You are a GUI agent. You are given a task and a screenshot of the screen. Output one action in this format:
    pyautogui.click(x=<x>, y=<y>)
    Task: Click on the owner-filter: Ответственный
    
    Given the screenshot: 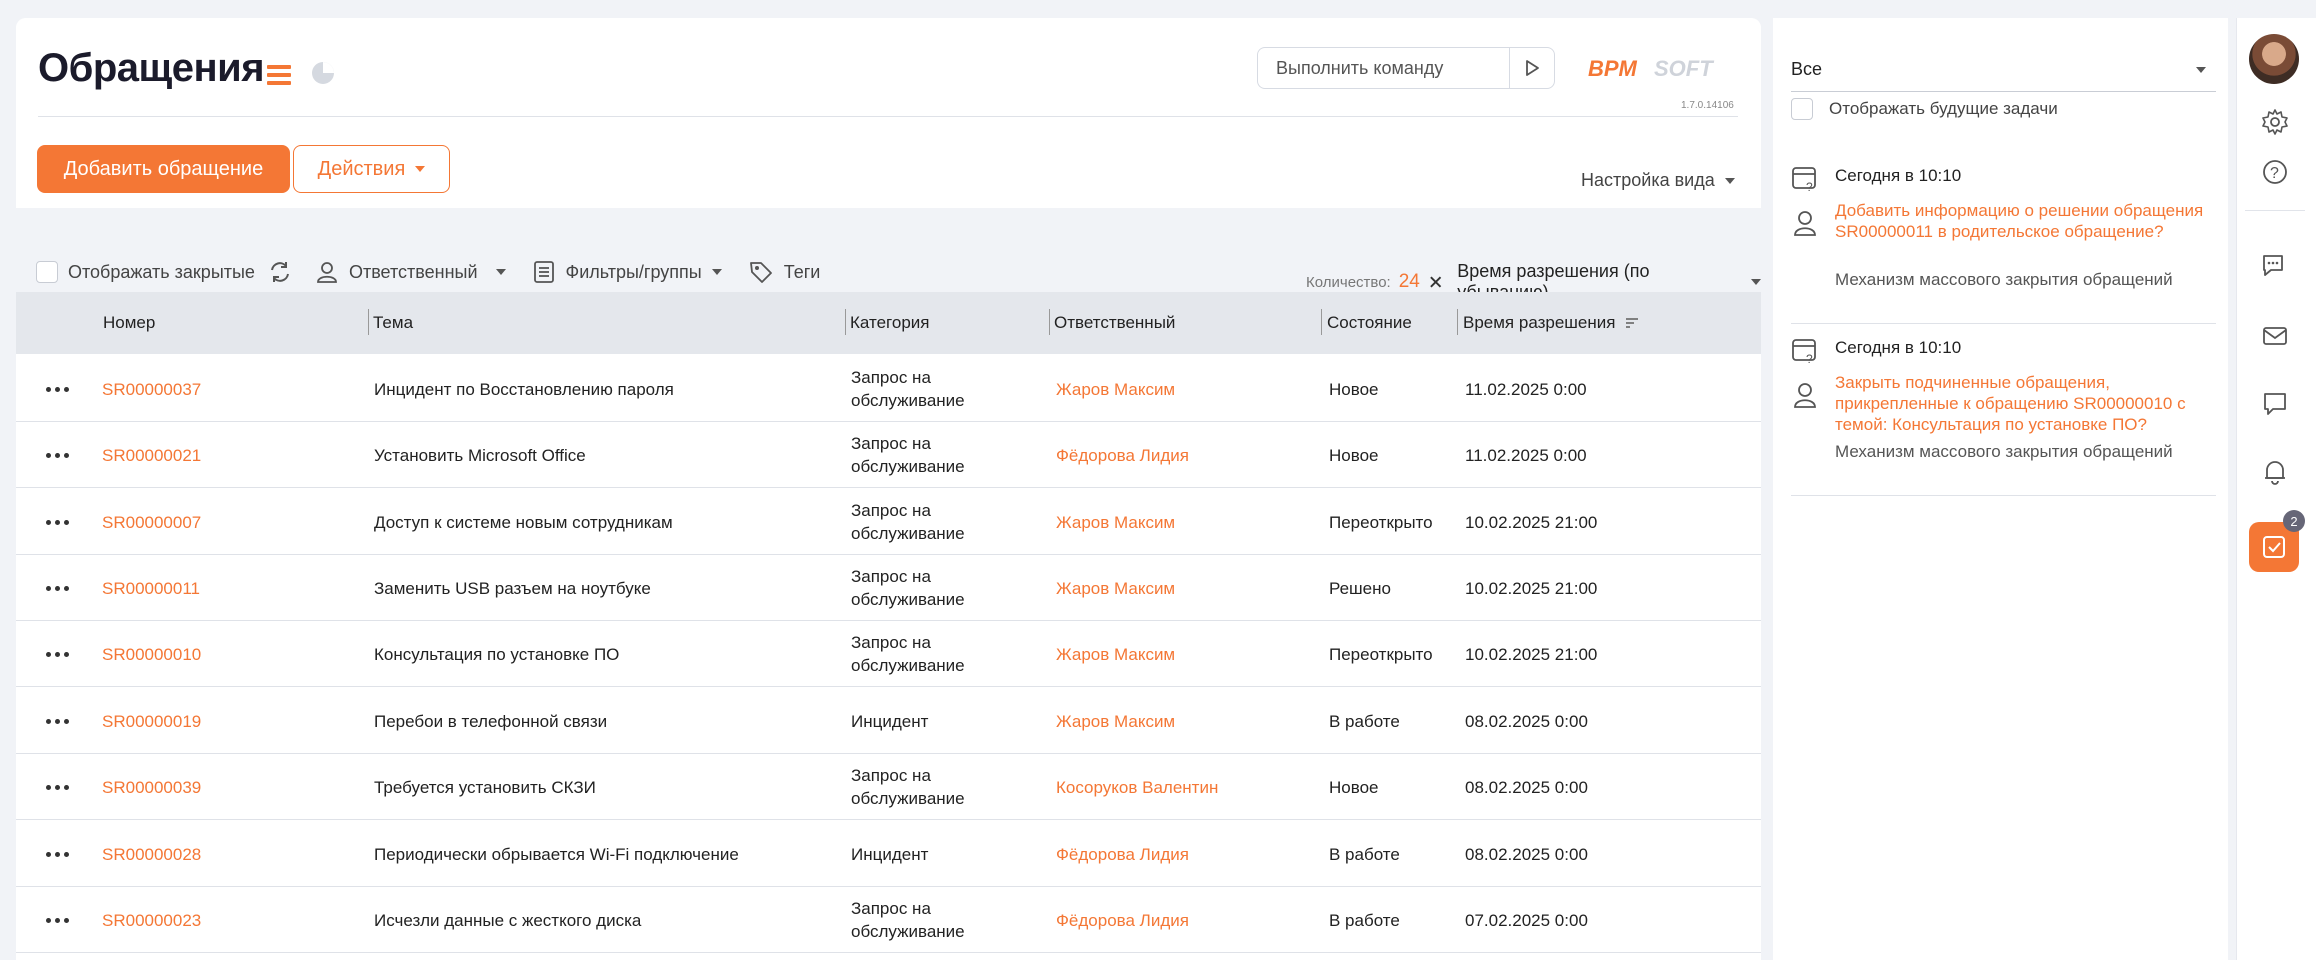 What is the action you would take?
    pyautogui.click(x=410, y=272)
    